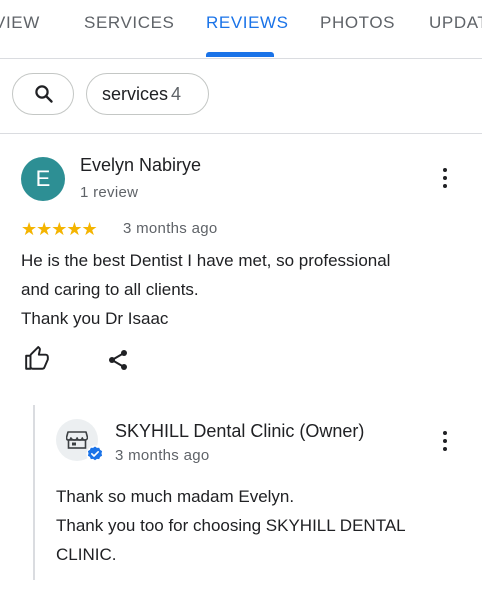 The width and height of the screenshot is (482, 601). I want to click on owner-name: SKYHILL Dental Clinic (Owner), so click(239, 431).